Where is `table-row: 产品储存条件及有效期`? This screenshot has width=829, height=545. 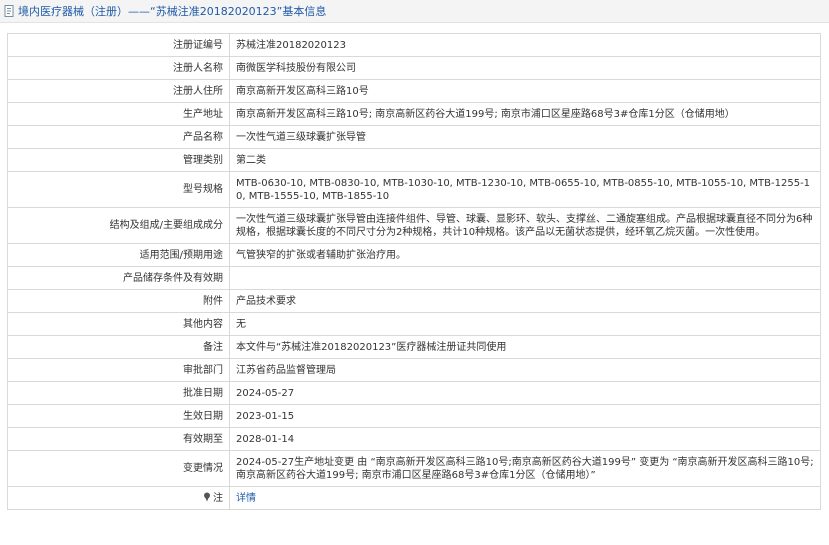 table-row: 产品储存条件及有效期 is located at coordinates (414, 278).